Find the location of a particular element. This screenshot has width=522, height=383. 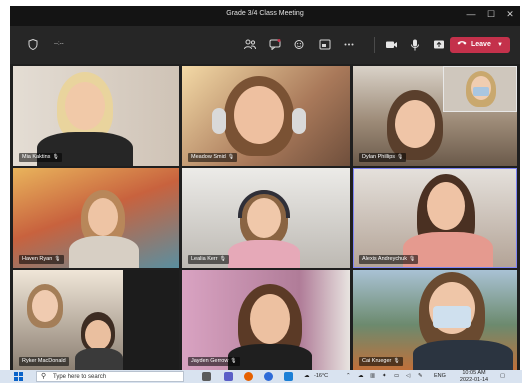

participant-name: Haven Ryan is located at coordinates (37, 259).